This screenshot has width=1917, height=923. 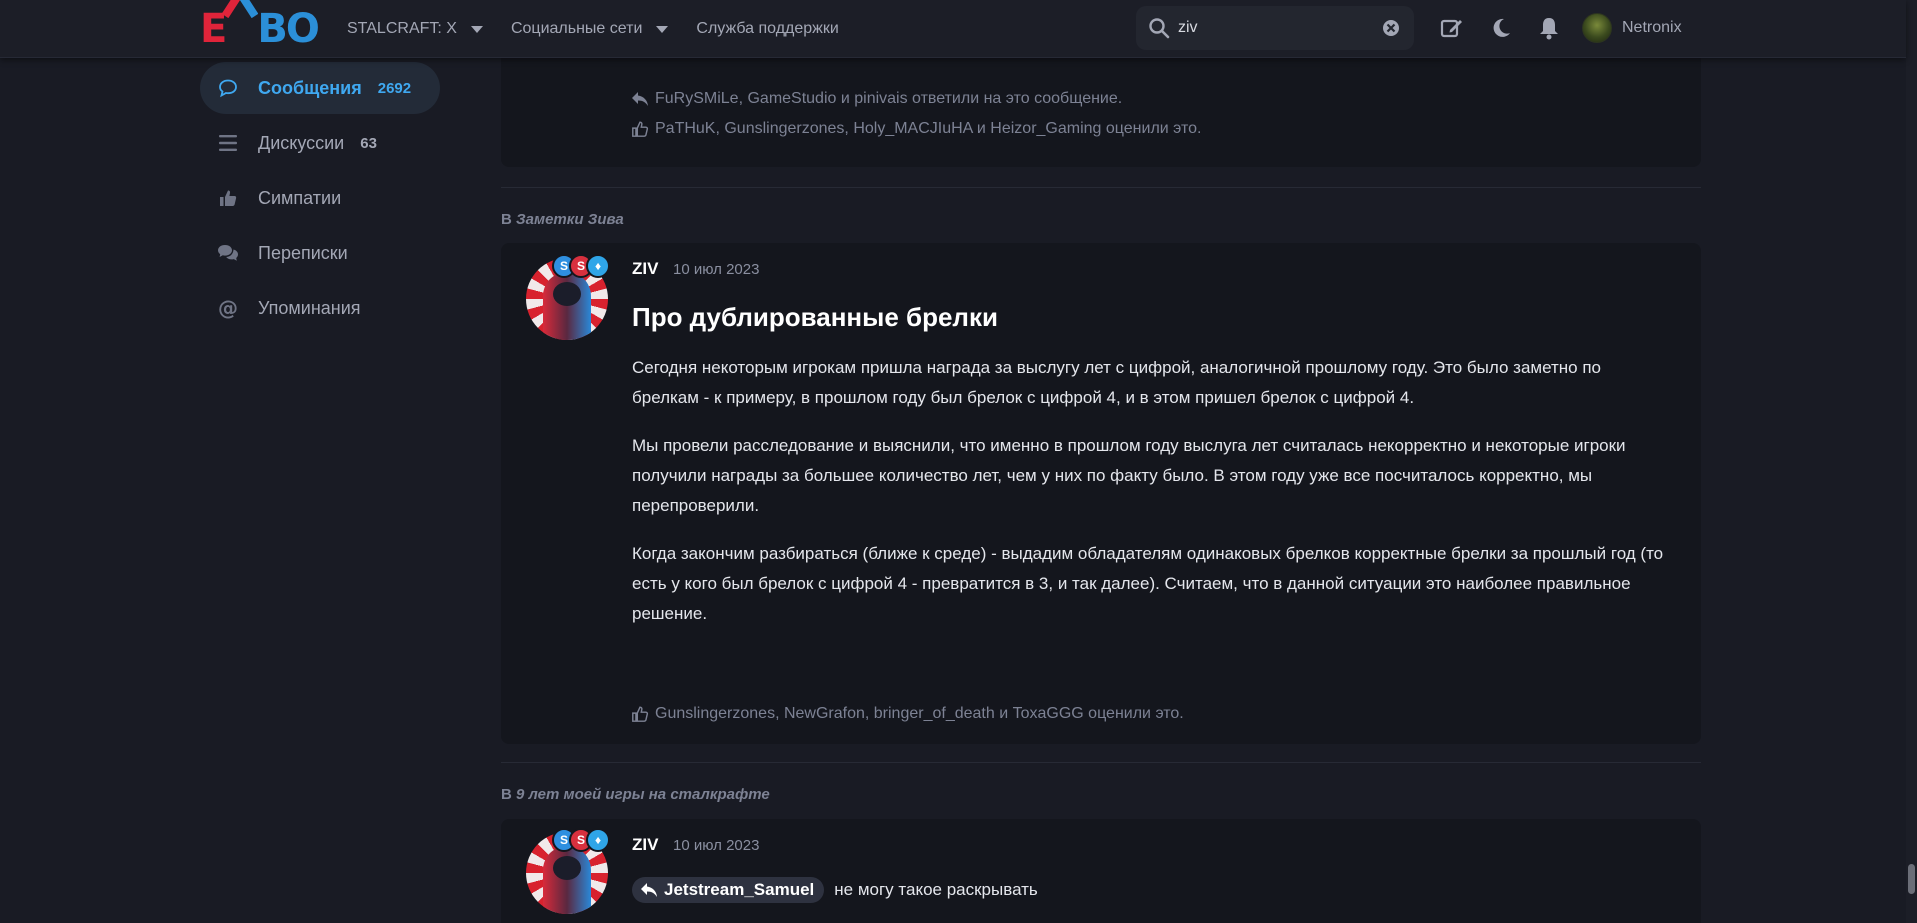 I want to click on sidebar-item-discussions: Дискуссии 63, so click(x=320, y=143).